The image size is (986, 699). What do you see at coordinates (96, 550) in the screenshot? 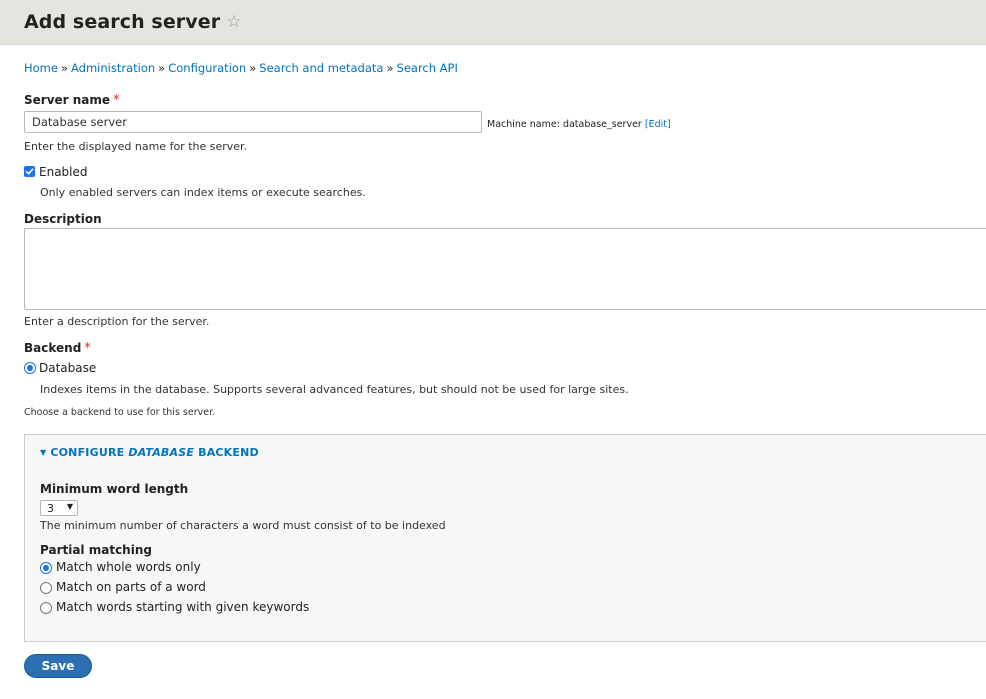
I see `partial-matching-label: Partial matching` at bounding box center [96, 550].